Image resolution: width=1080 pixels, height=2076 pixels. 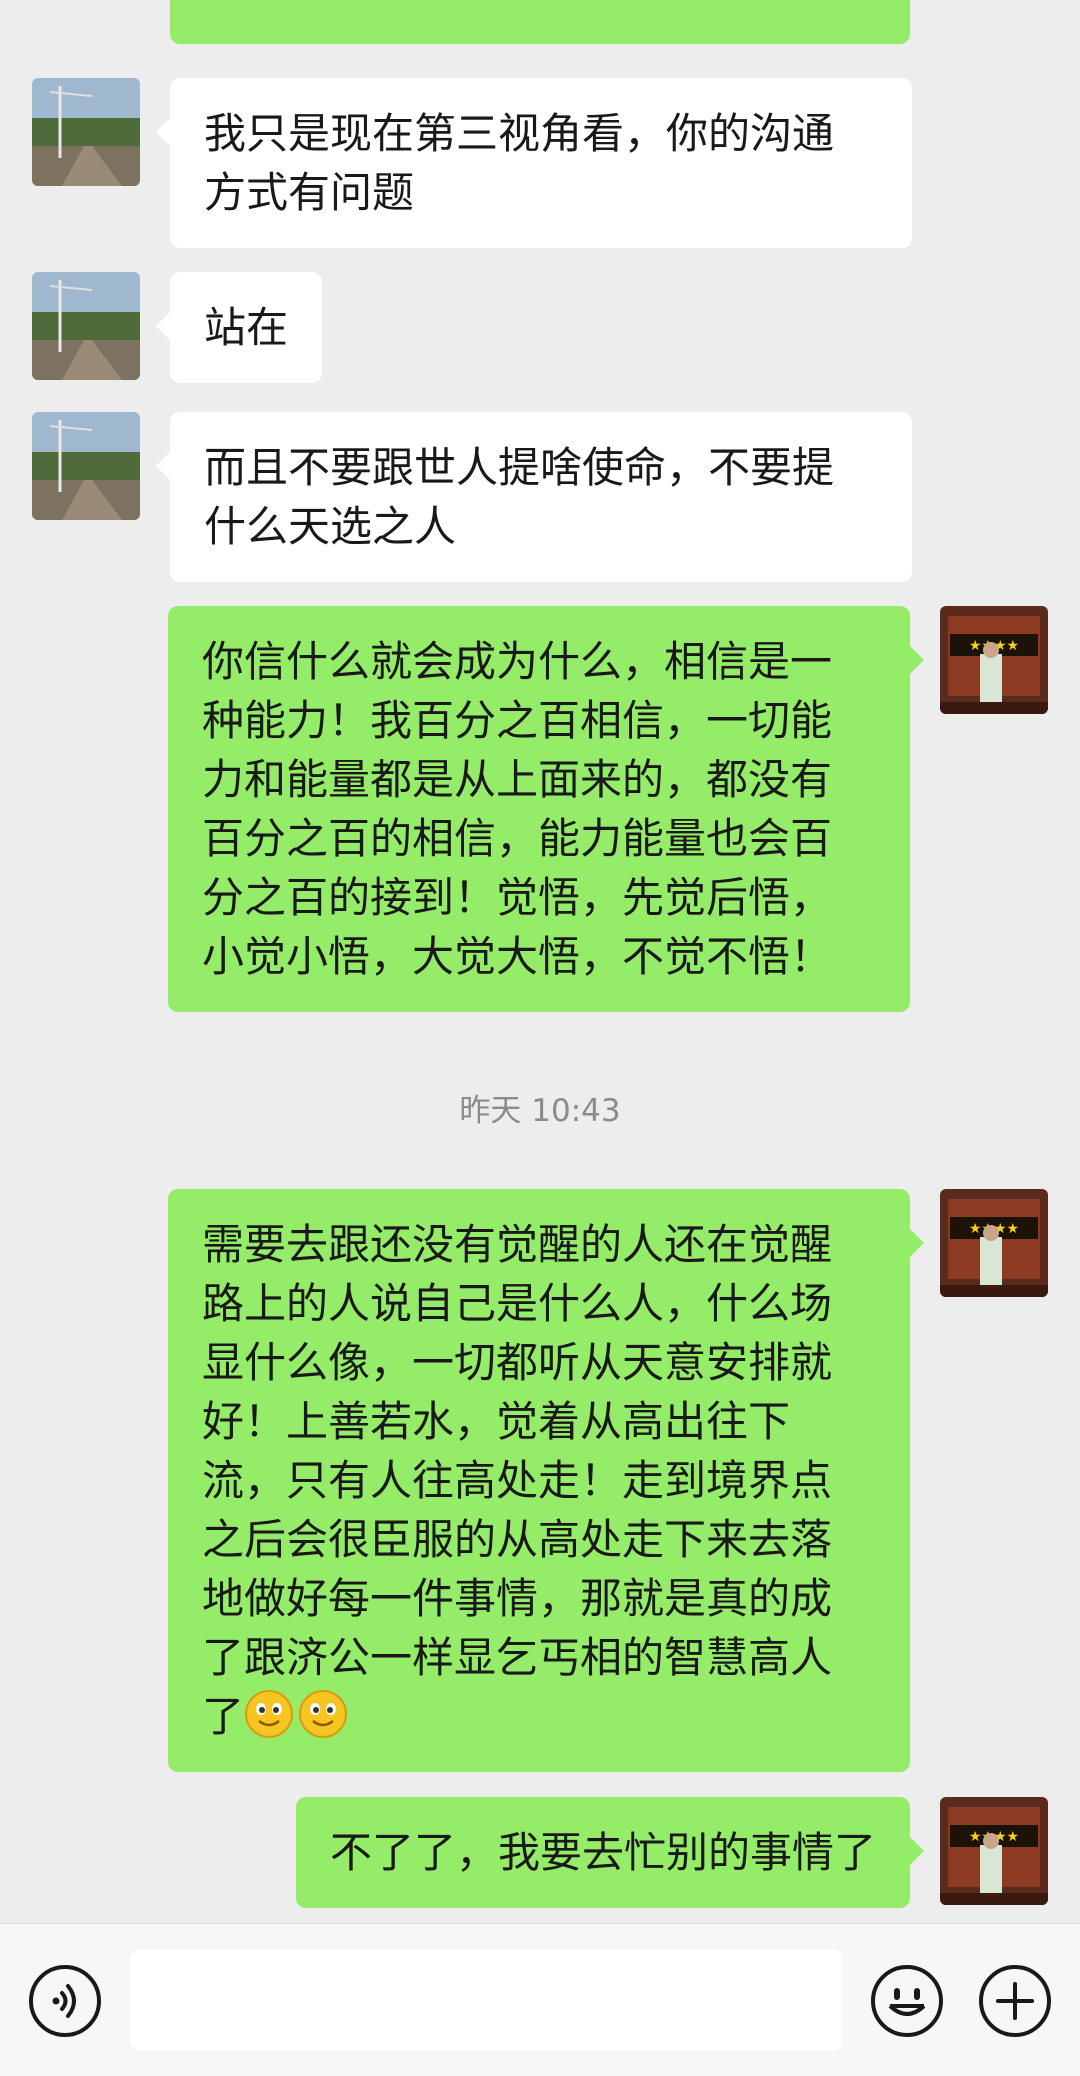 I want to click on message-line: 种能力！我百分之百相信，一切能, so click(x=517, y=720).